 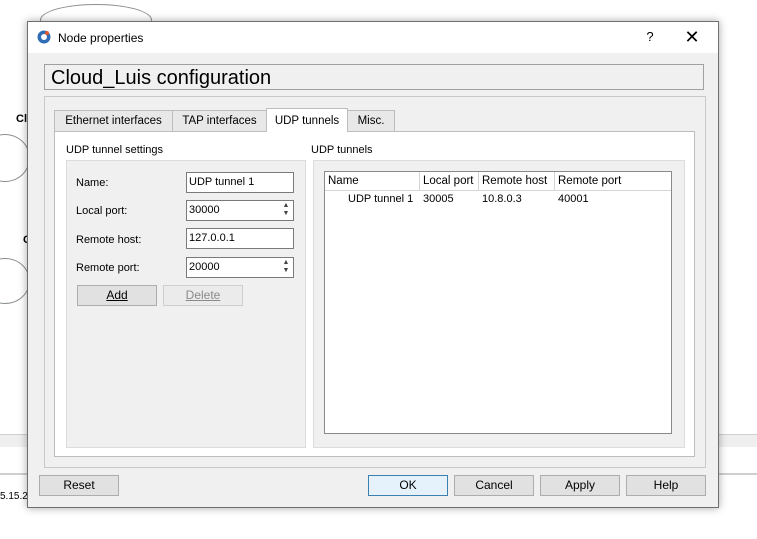 I want to click on tab-udp-tunnels: UDP tunnels, so click(x=307, y=120).